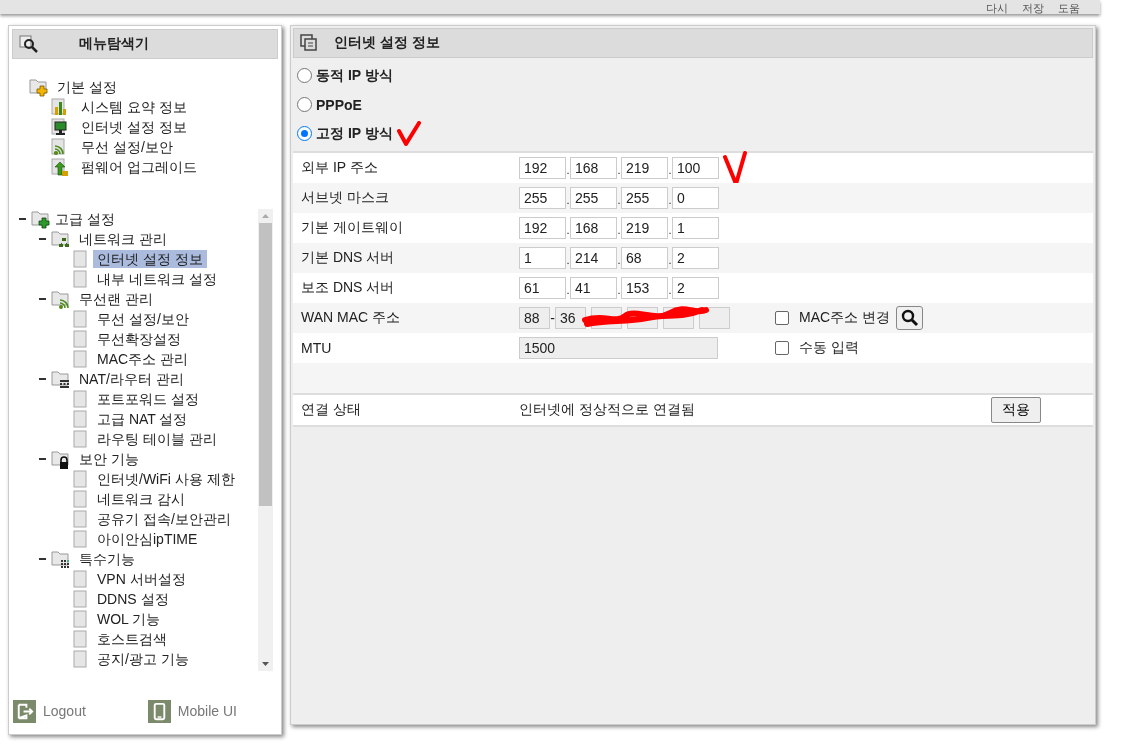 The image size is (1131, 747). Describe the element at coordinates (644, 258) in the screenshot. I see `octet-field: 68` at that location.